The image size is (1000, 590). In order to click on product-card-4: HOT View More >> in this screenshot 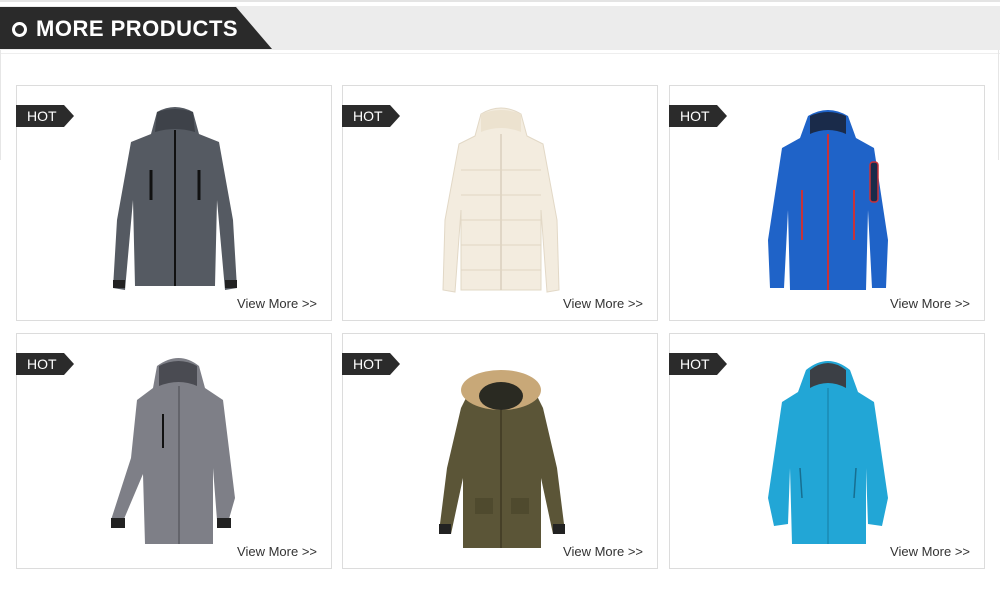, I will do `click(174, 451)`.